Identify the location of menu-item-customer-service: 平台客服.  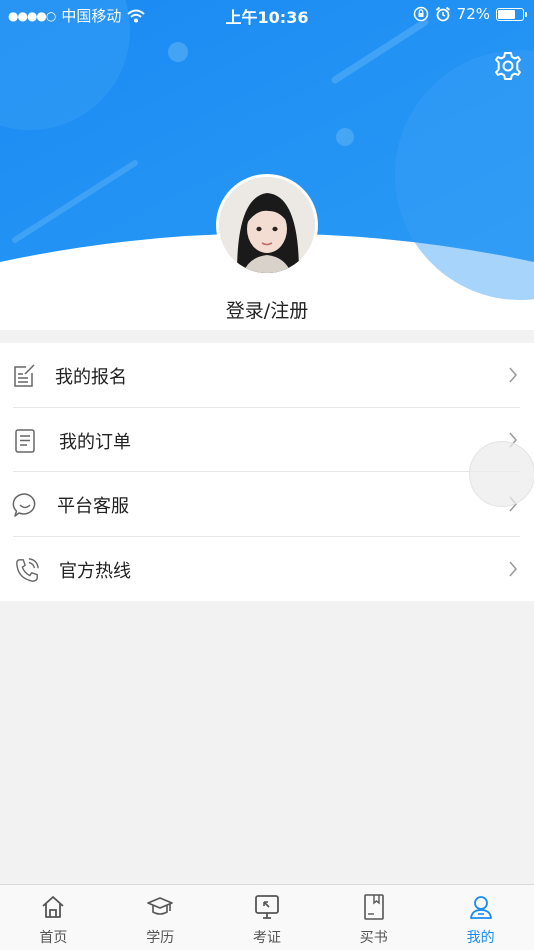
(267, 504).